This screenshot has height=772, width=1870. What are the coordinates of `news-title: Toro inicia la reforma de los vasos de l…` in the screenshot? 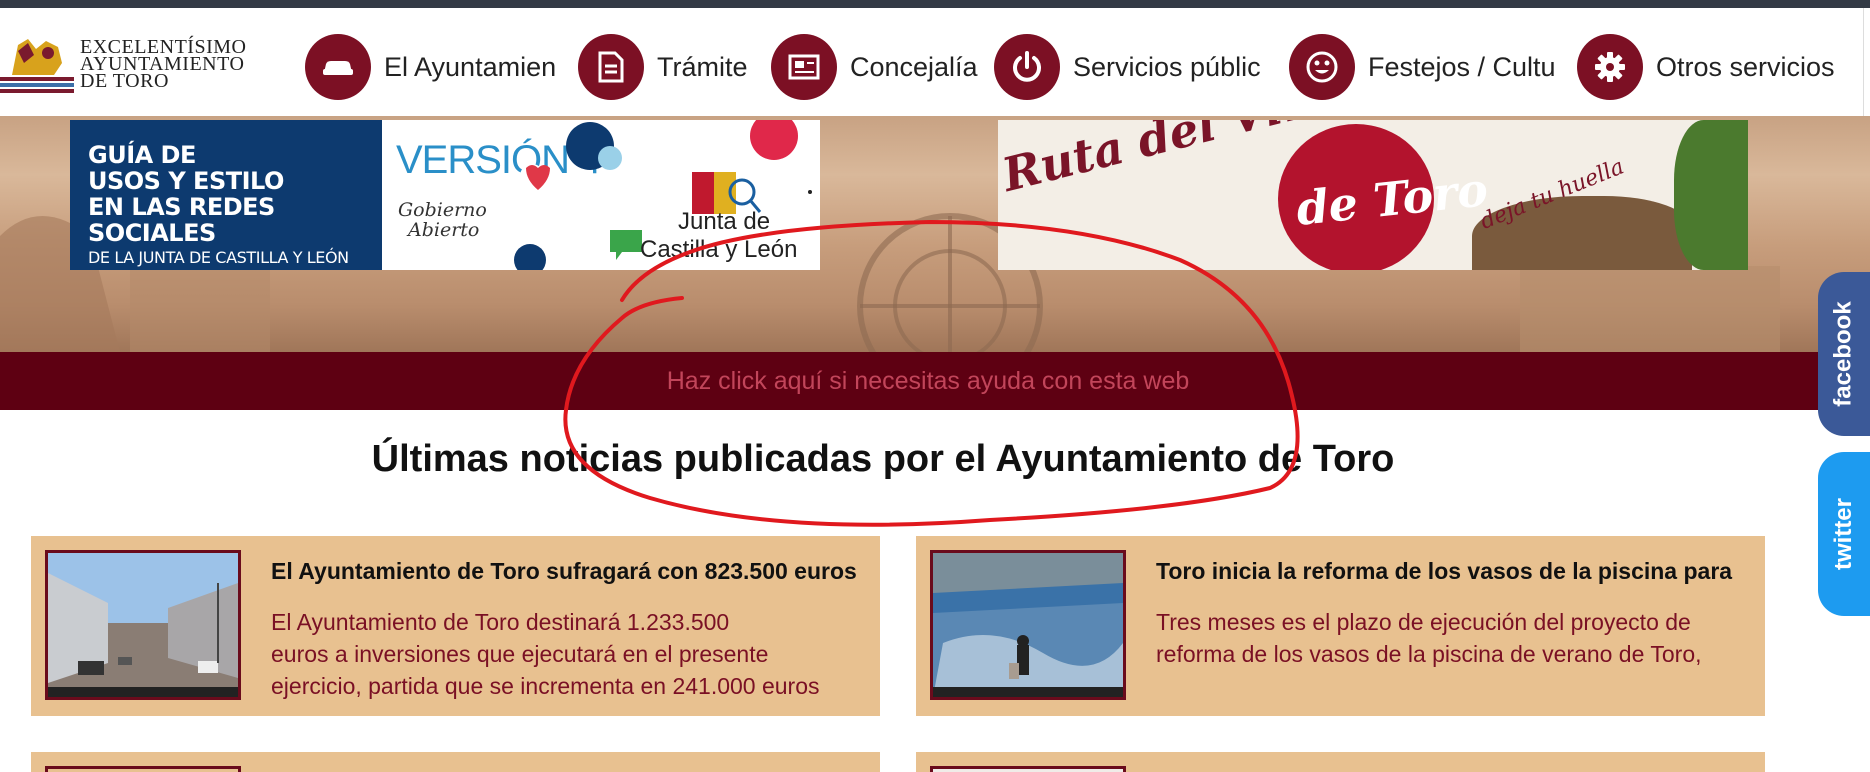 It's located at (1444, 571).